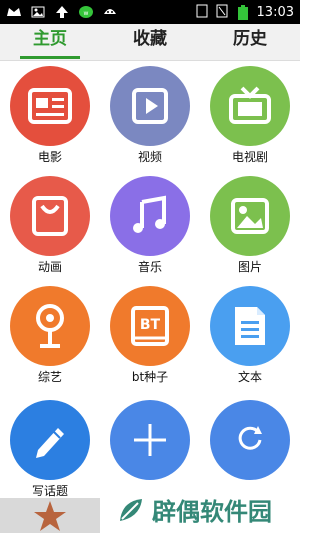  I want to click on tile-bt-circle: BT, so click(150, 326).